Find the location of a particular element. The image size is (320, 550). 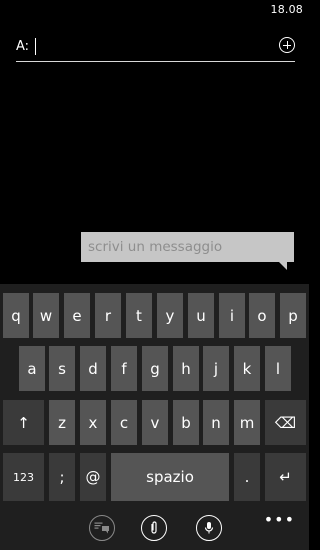

chat-switch-icon is located at coordinates (102, 528).